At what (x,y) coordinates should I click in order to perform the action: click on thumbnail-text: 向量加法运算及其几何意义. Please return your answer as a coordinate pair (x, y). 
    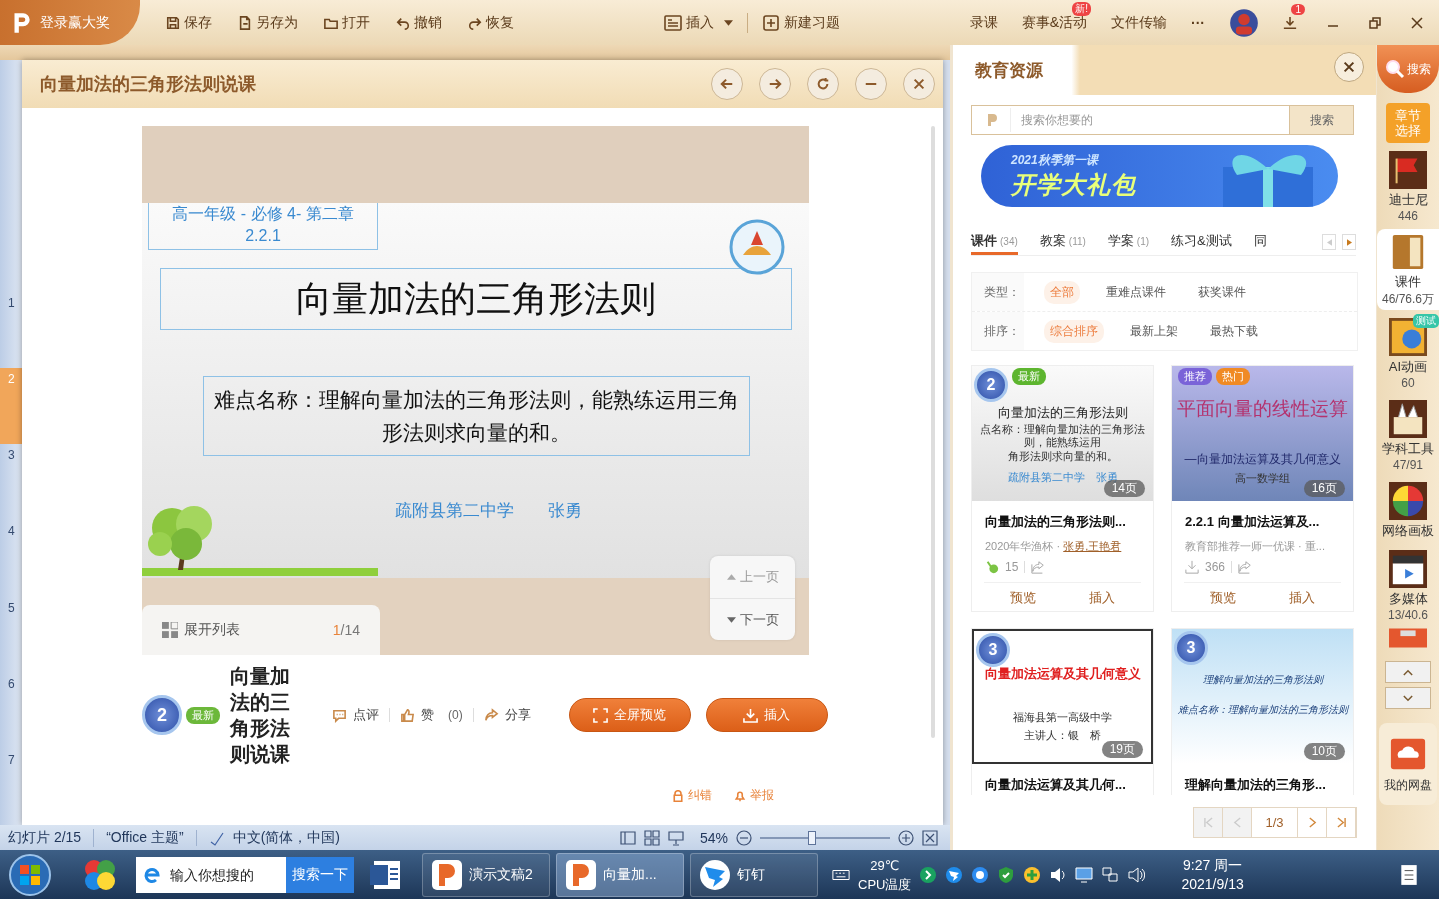
    Looking at the image, I should click on (1062, 674).